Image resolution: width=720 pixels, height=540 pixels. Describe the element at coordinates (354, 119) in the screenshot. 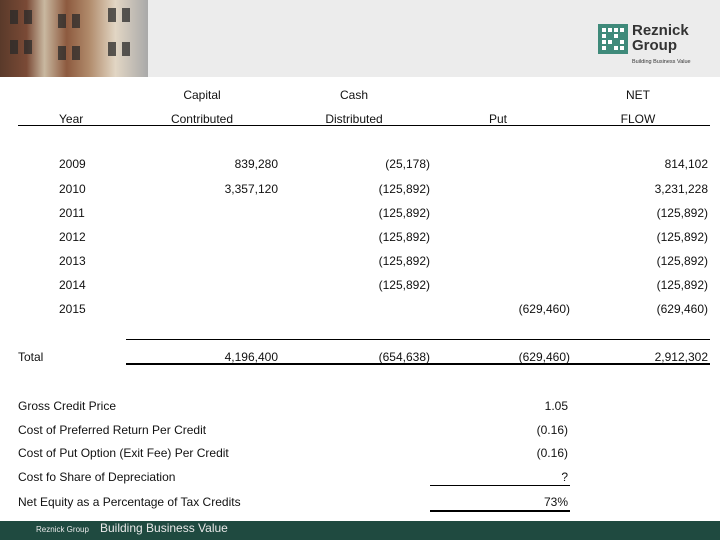

I see `header-distributed: Distributed` at that location.